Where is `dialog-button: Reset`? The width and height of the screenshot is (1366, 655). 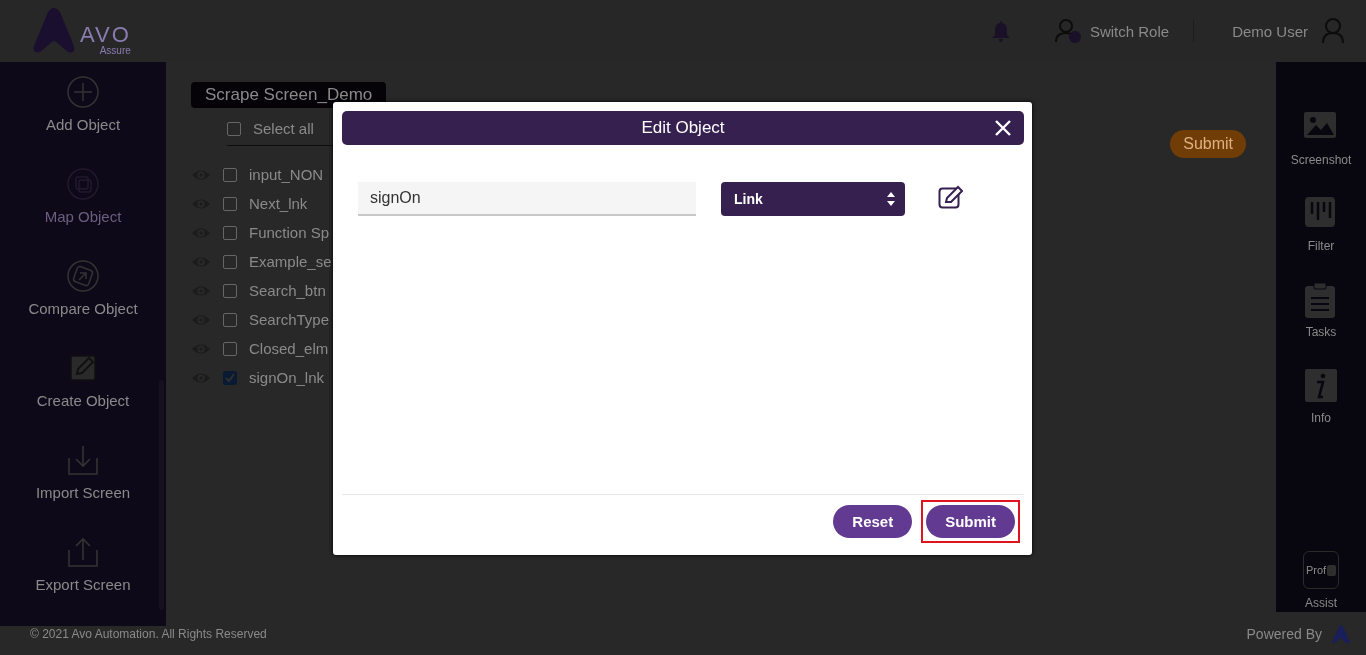
dialog-button: Reset is located at coordinates (873, 521).